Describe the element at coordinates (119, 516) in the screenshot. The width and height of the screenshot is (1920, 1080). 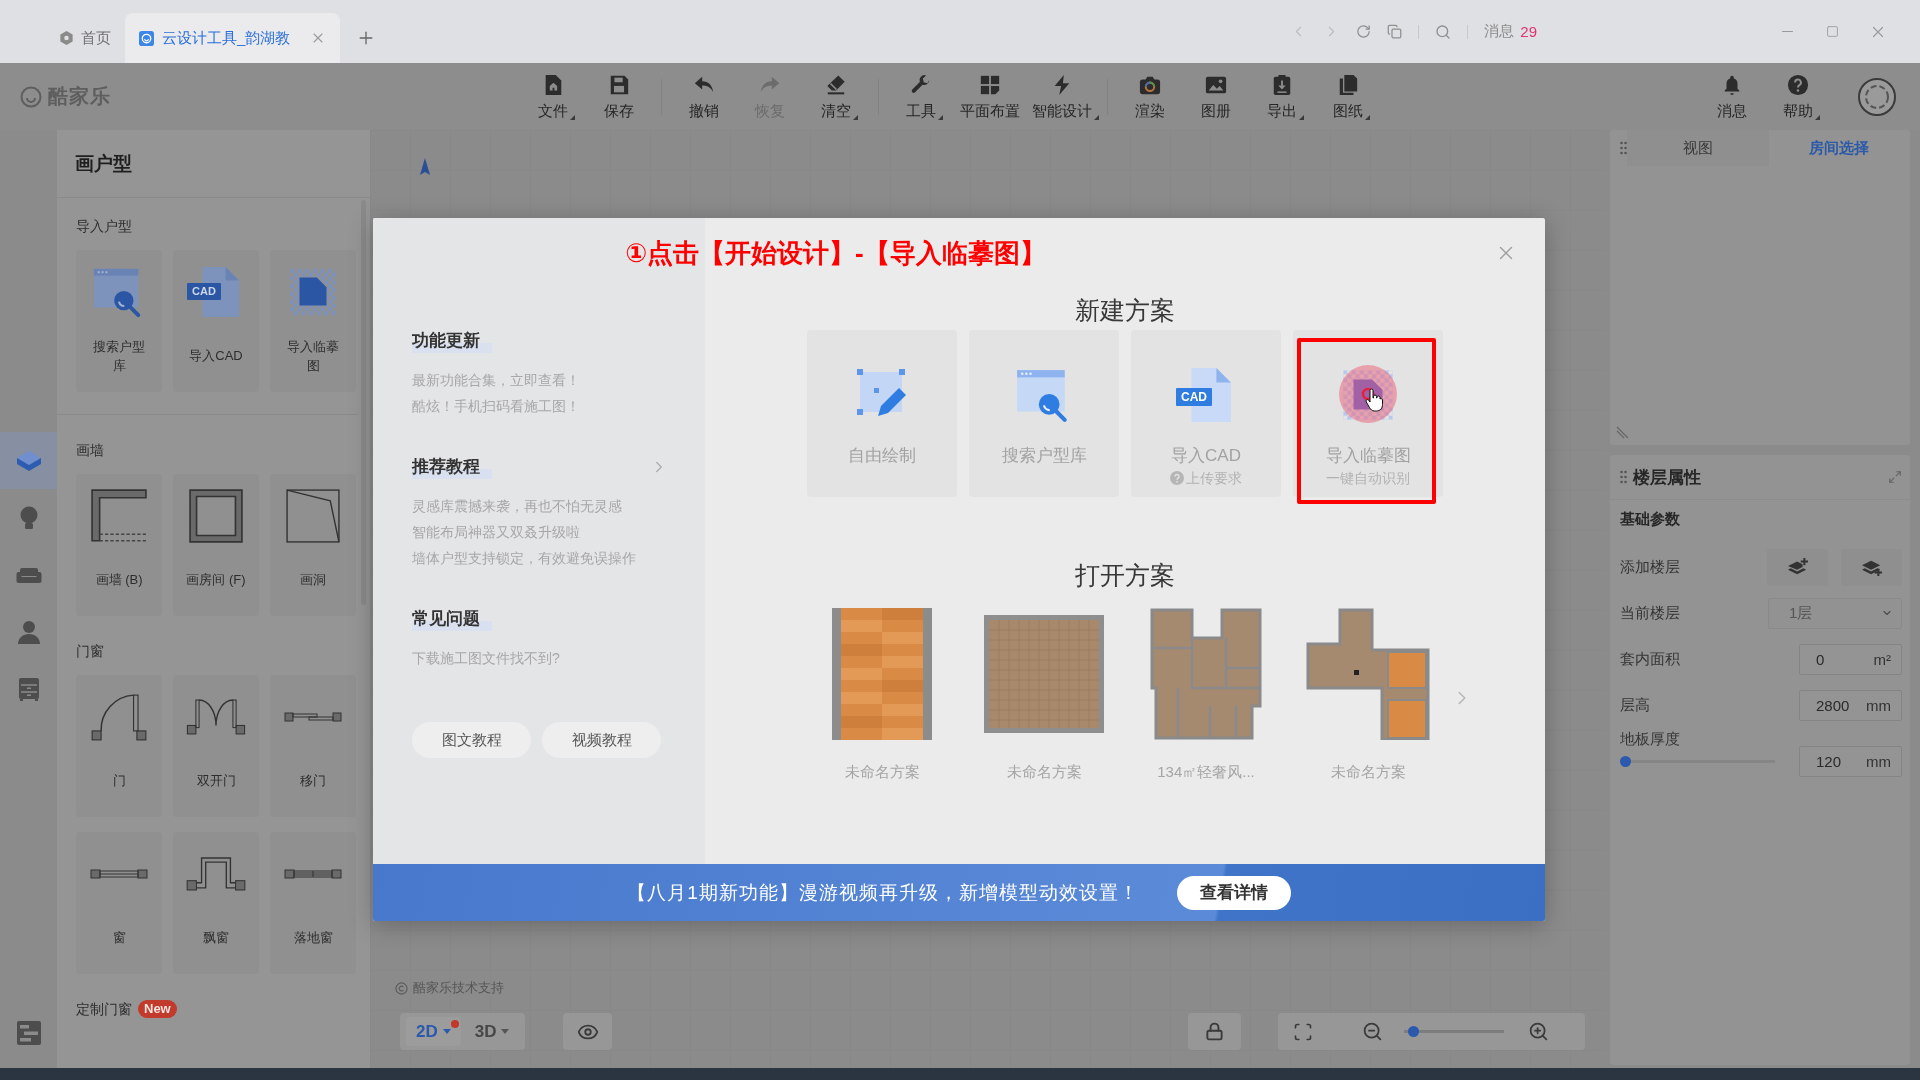
I see `wall-corner-icon` at that location.